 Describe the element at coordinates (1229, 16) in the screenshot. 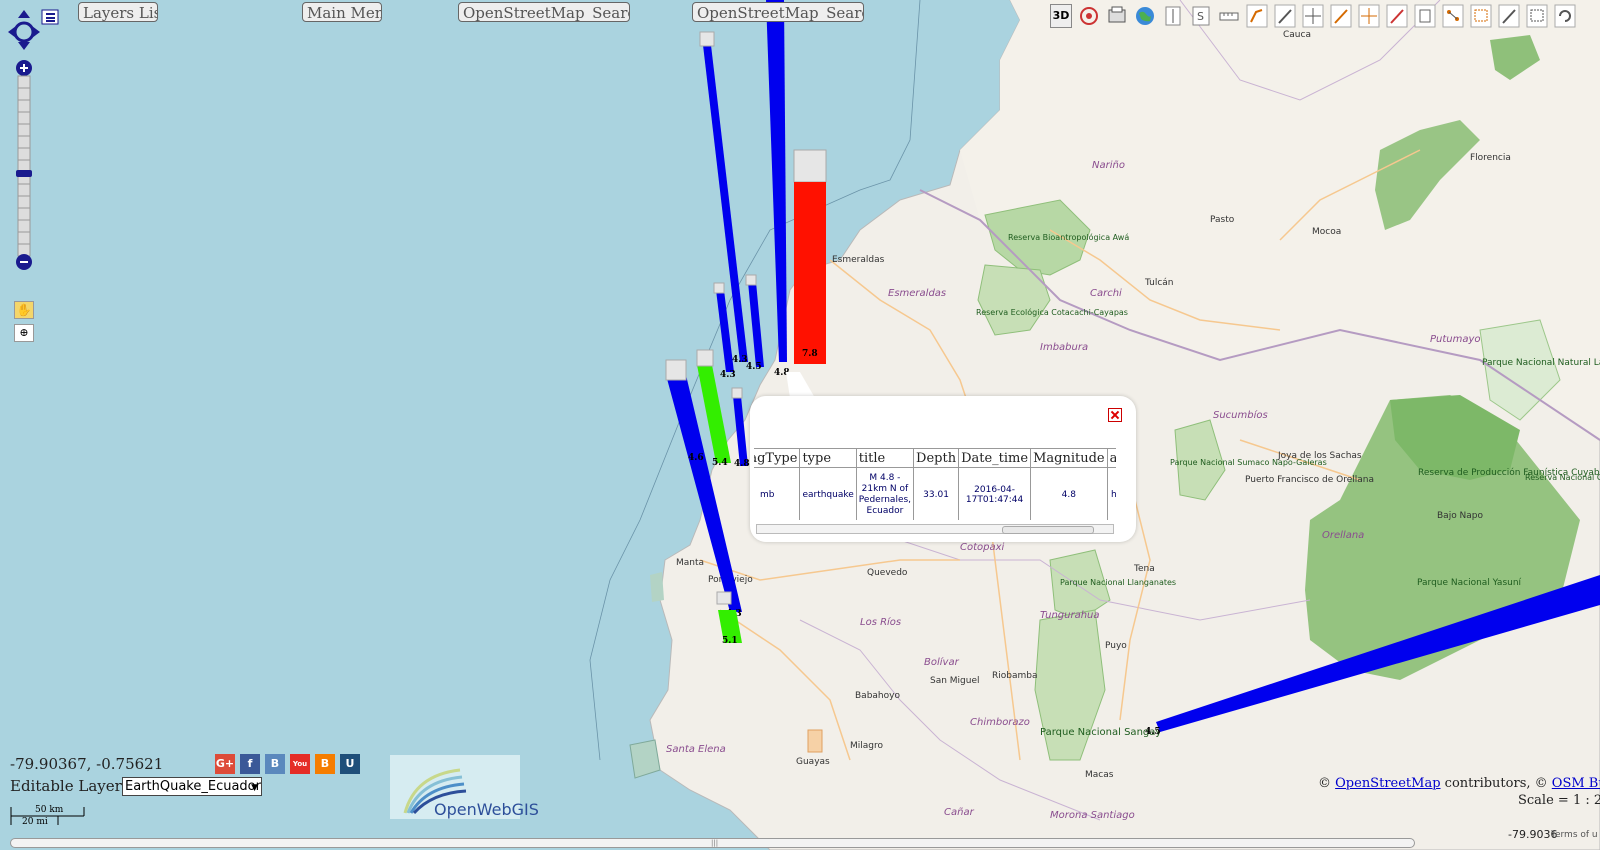

I see `ruler-icon` at that location.